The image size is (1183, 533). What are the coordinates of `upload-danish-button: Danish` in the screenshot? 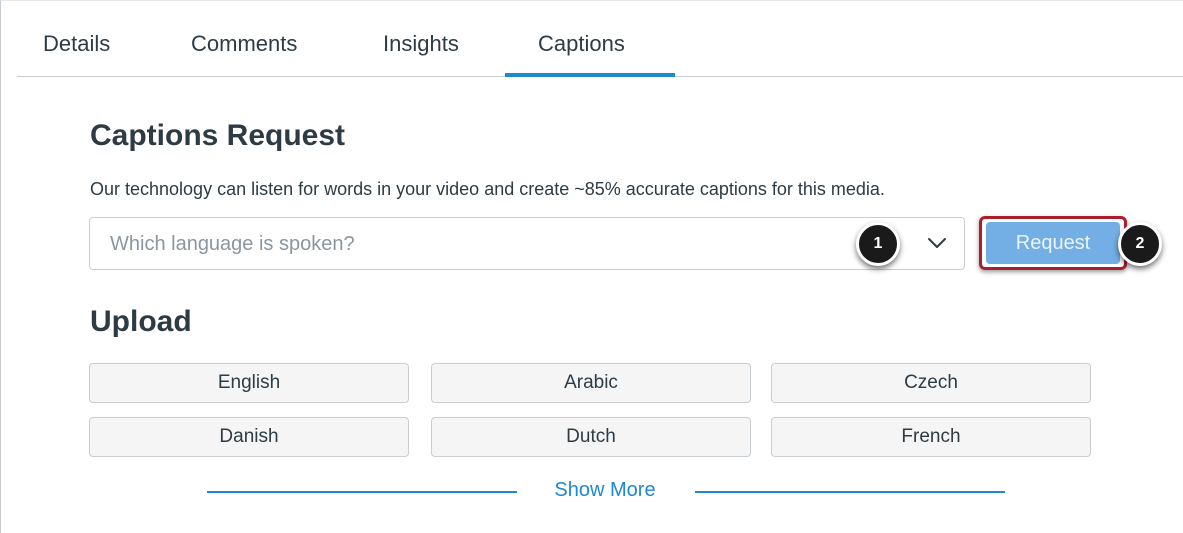 It's located at (249, 437).